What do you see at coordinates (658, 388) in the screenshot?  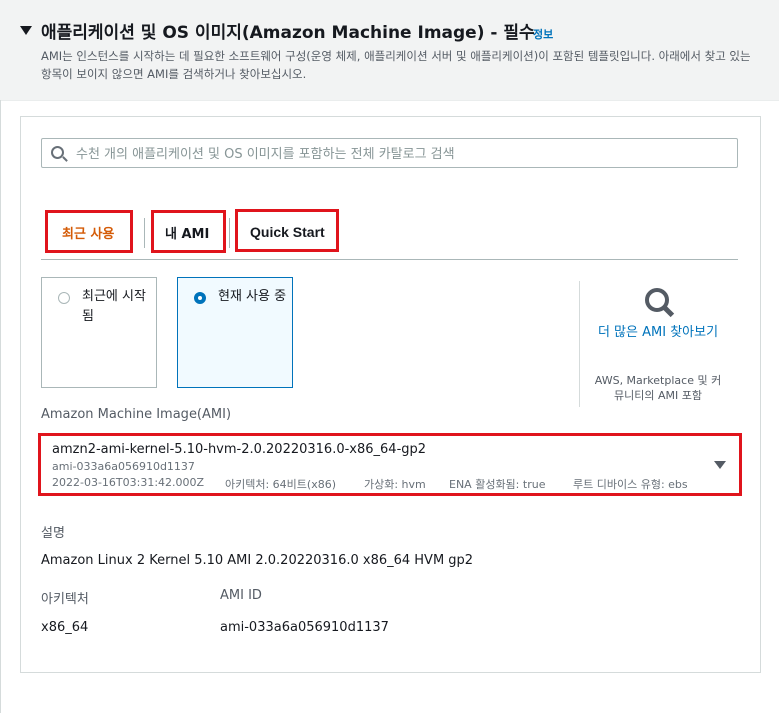 I see `browse-more-subtext: AWS, Marketplace 및 커뮤니티의 AMI 포함` at bounding box center [658, 388].